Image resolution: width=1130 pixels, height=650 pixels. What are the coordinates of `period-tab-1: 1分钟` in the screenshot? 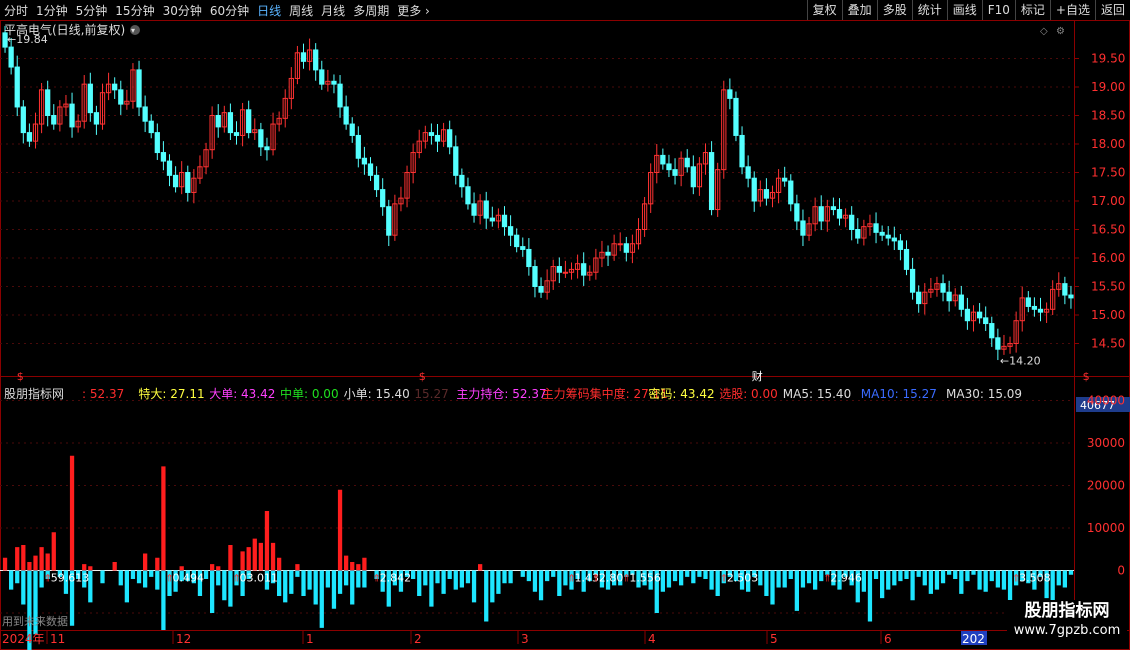 It's located at (52, 10).